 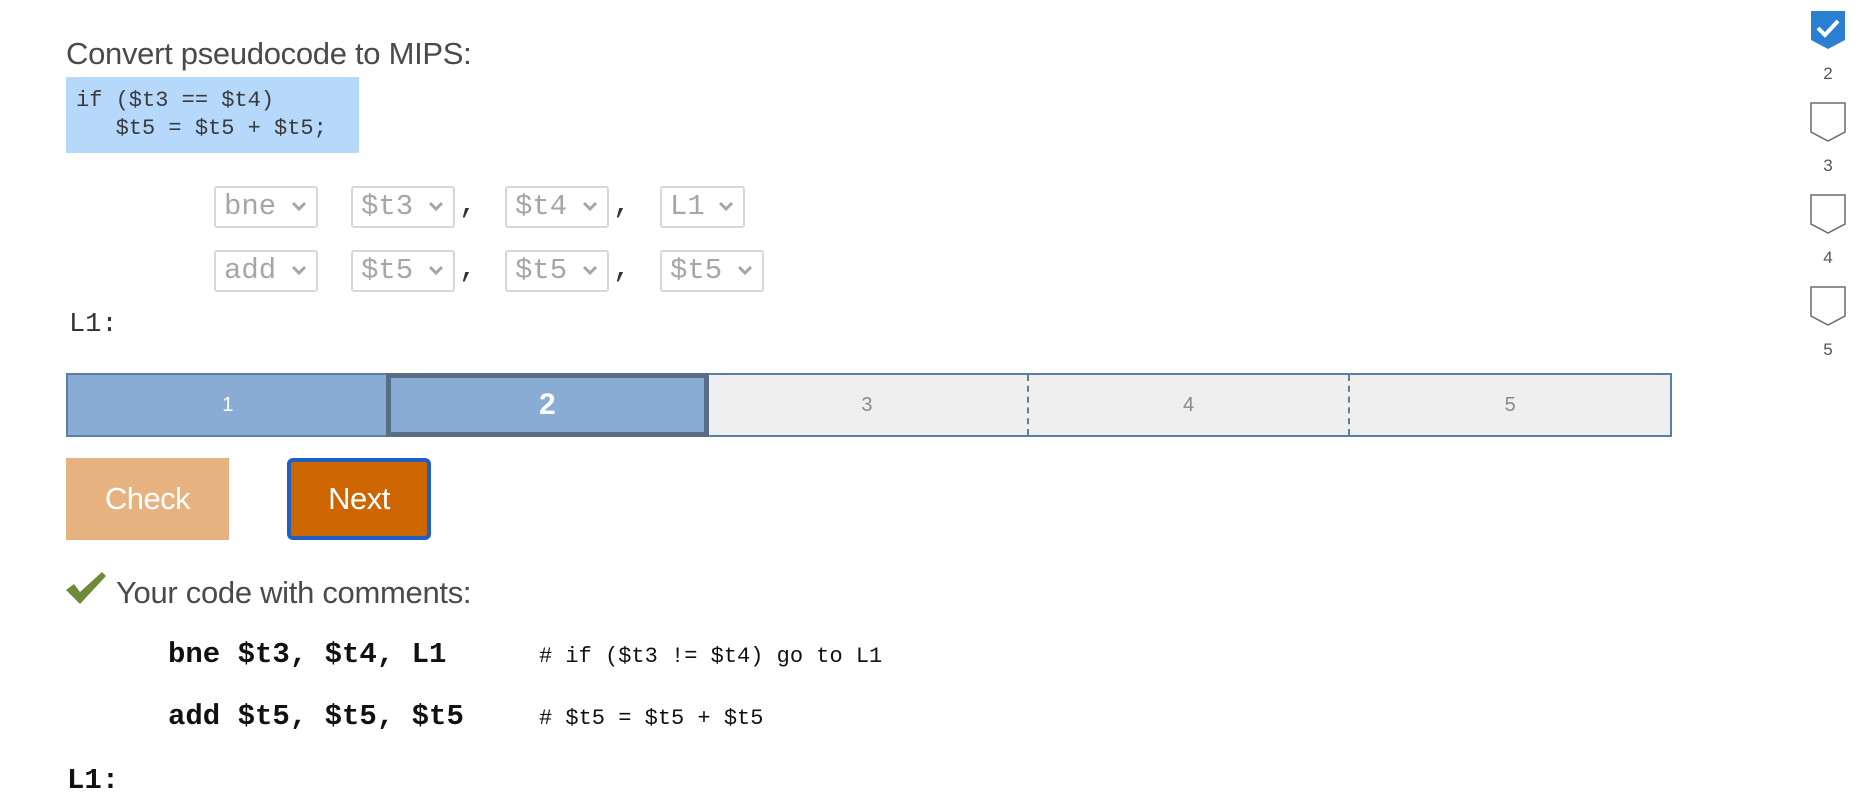 I want to click on feedback-title: Your code with comments:, so click(x=294, y=592).